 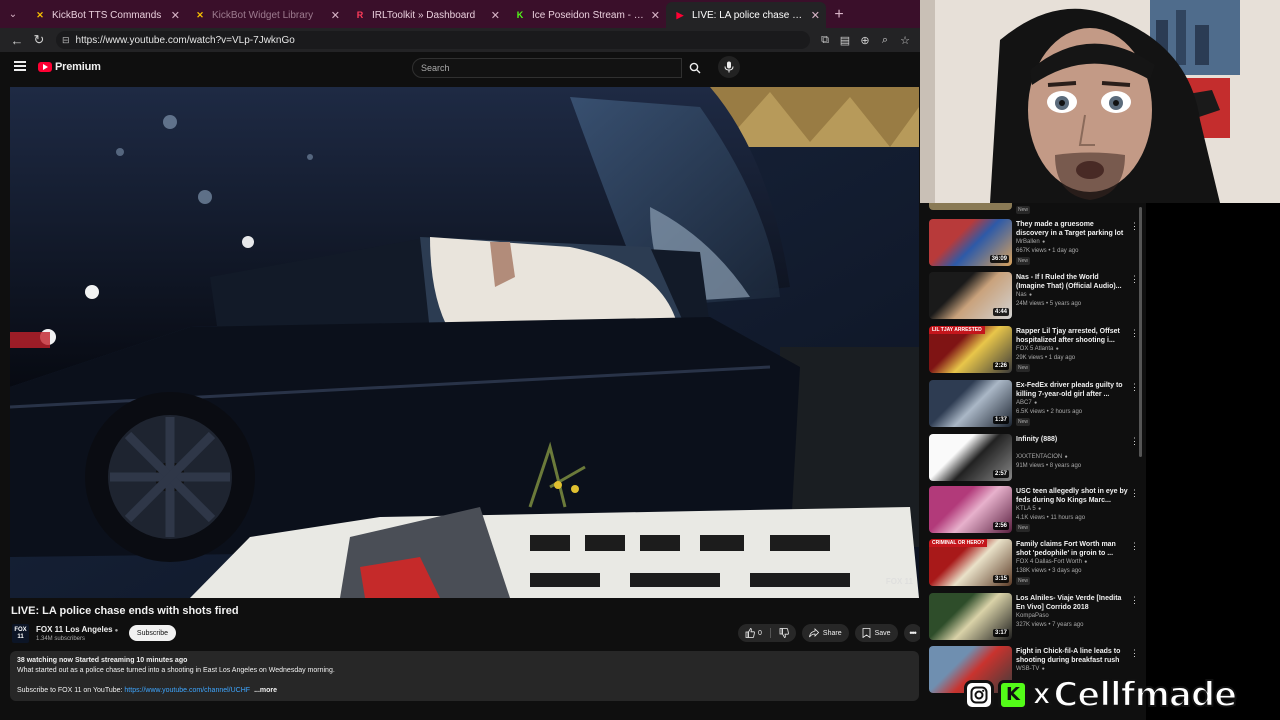 I want to click on search-button, so click(x=695, y=68).